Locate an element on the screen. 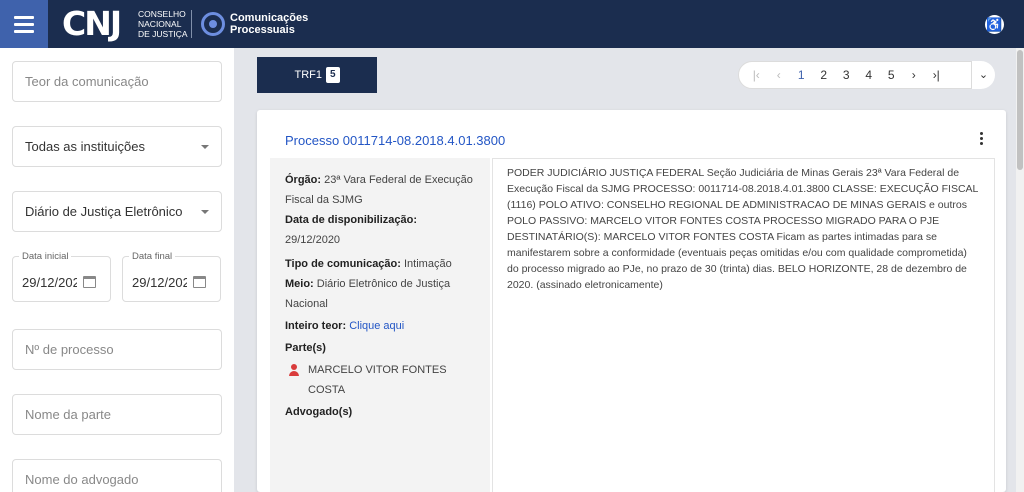  data-value: 29/12/2020 is located at coordinates (313, 240).